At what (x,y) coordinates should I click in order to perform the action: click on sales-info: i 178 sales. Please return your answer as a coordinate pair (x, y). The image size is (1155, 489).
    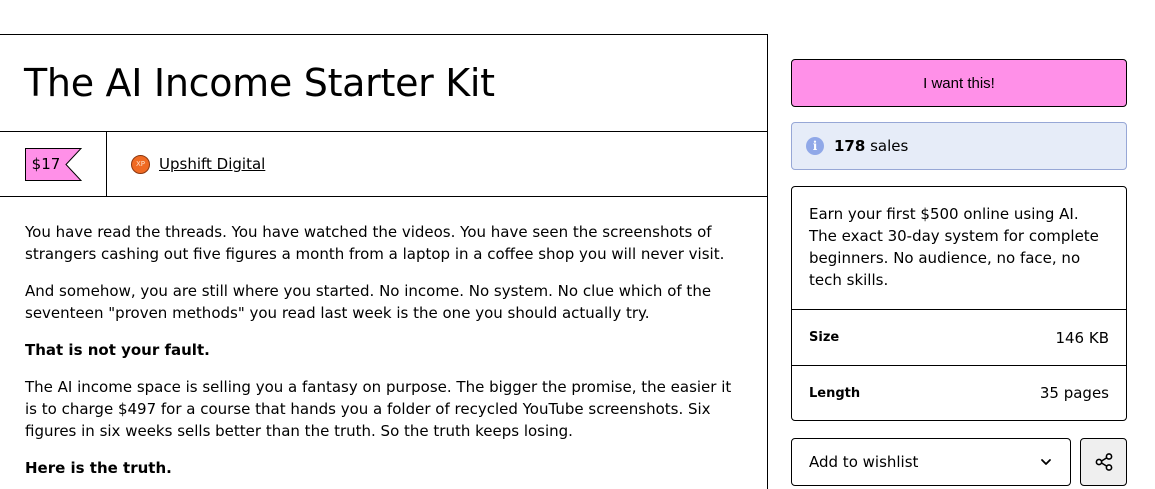
    Looking at the image, I should click on (959, 146).